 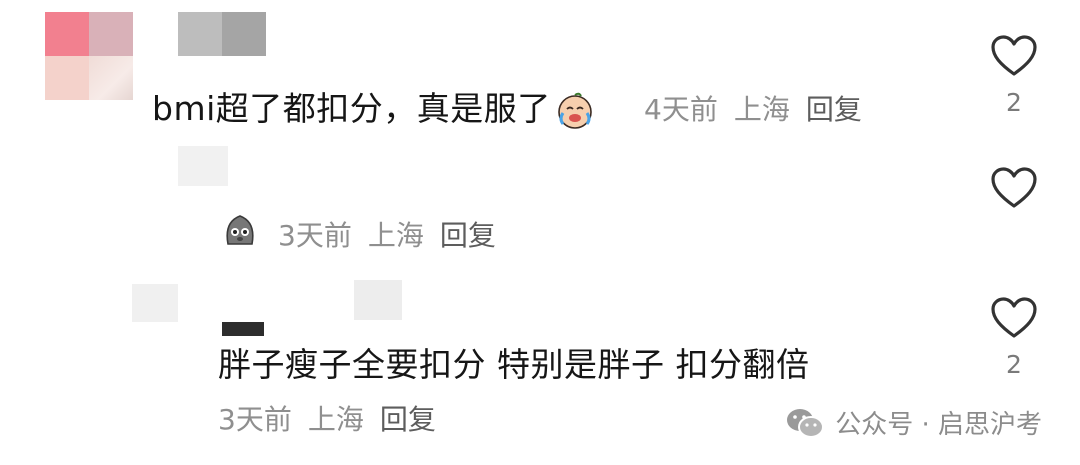 I want to click on like-button, so click(x=1014, y=188).